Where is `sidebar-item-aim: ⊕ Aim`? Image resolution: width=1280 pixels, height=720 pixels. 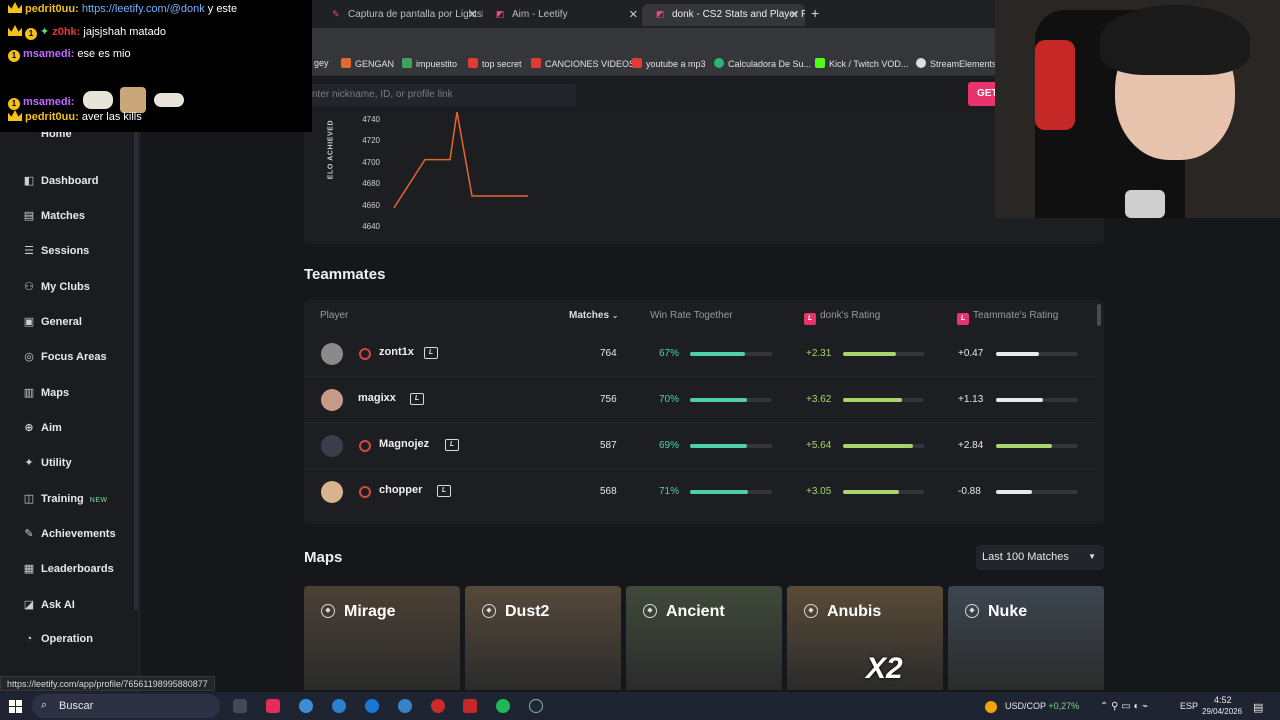
sidebar-item-aim: ⊕ Aim is located at coordinates (41, 431).